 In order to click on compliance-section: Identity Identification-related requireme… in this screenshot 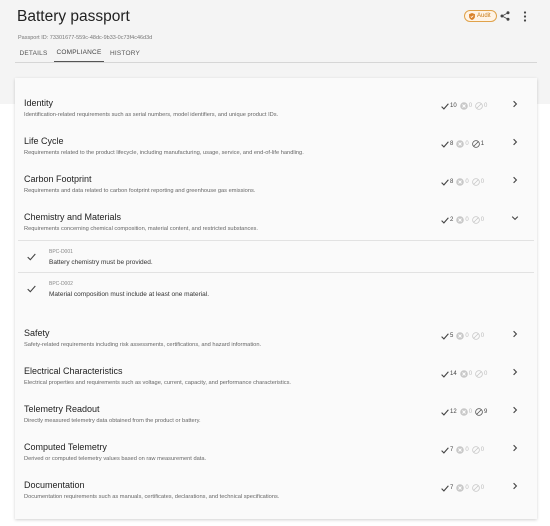, I will do `click(276, 113)`.